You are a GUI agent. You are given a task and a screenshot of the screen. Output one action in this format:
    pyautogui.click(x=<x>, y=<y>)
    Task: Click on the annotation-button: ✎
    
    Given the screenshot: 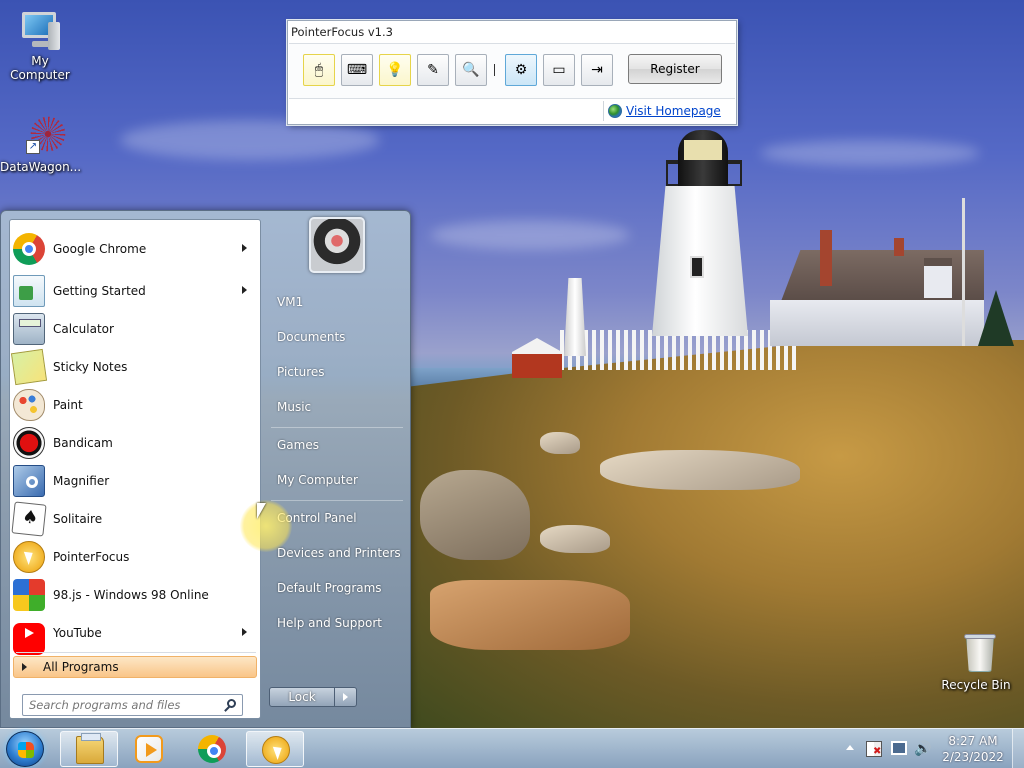 What is the action you would take?
    pyautogui.click(x=433, y=70)
    